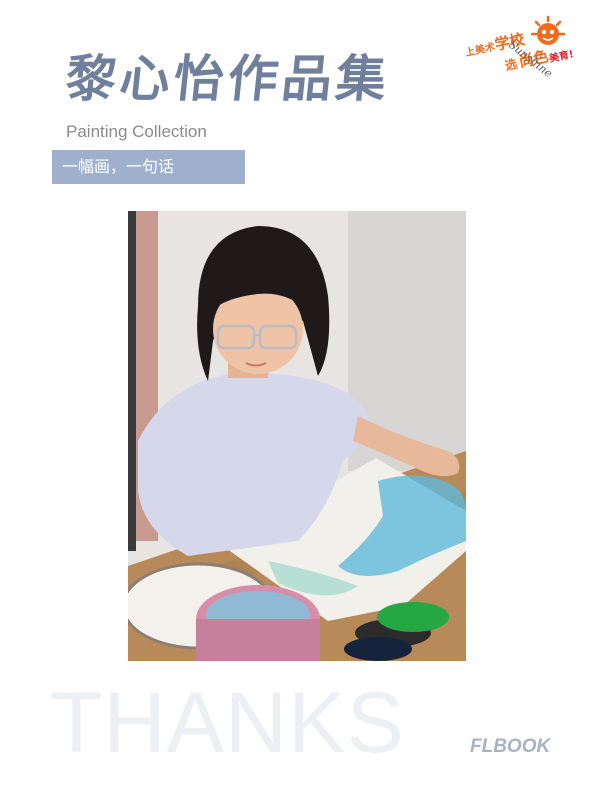 The image size is (595, 806). I want to click on flbook-brand: FLBOOK, so click(510, 746).